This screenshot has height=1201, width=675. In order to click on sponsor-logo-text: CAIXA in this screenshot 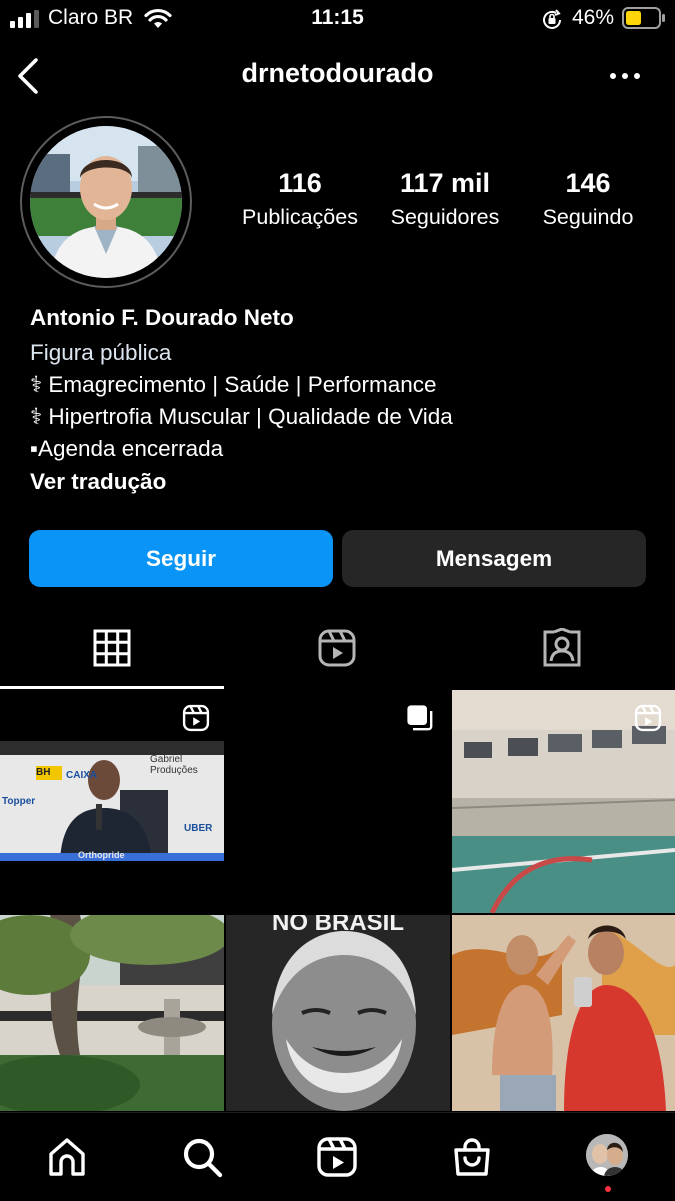, I will do `click(82, 775)`.